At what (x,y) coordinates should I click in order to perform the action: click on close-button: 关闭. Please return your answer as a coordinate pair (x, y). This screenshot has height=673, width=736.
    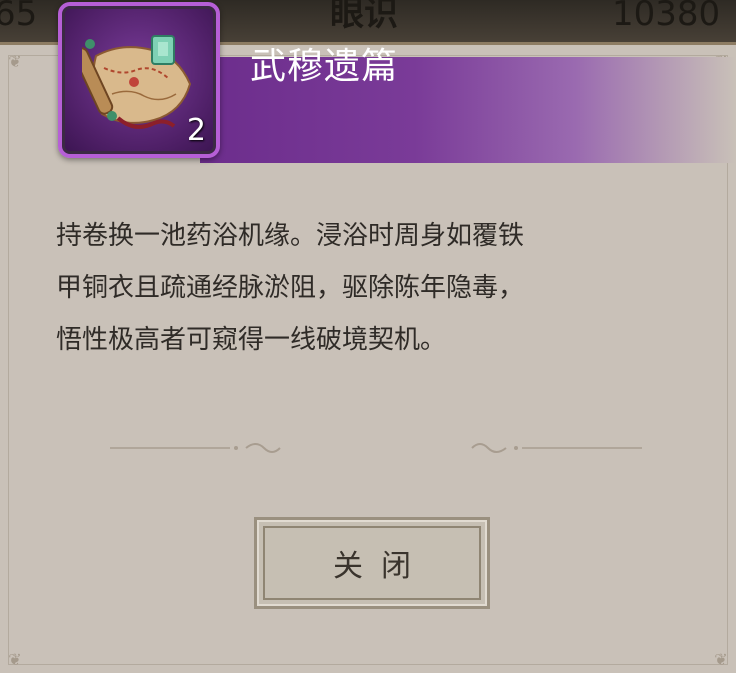
    Looking at the image, I should click on (372, 563).